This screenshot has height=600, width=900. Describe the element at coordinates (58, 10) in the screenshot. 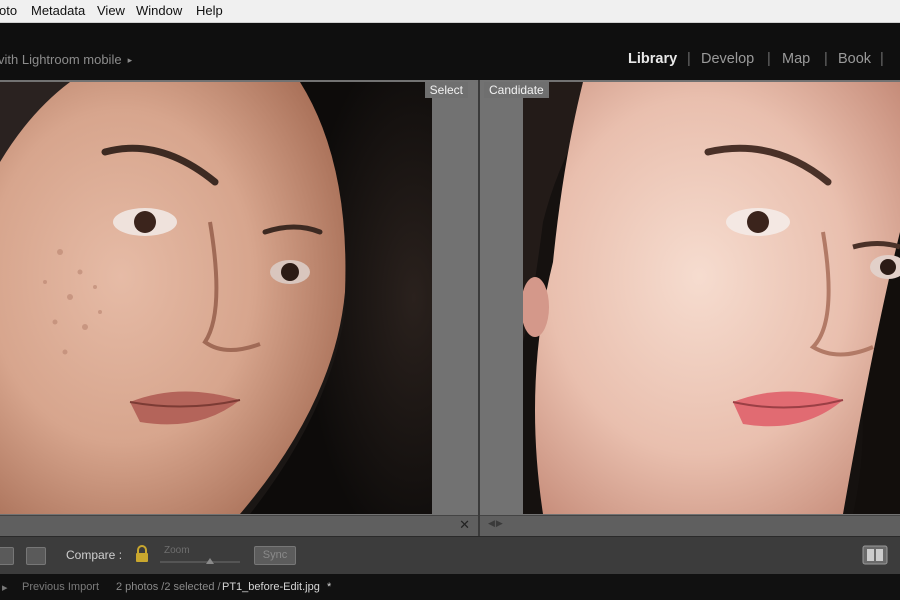

I see `menu-metadata: Metadata` at that location.